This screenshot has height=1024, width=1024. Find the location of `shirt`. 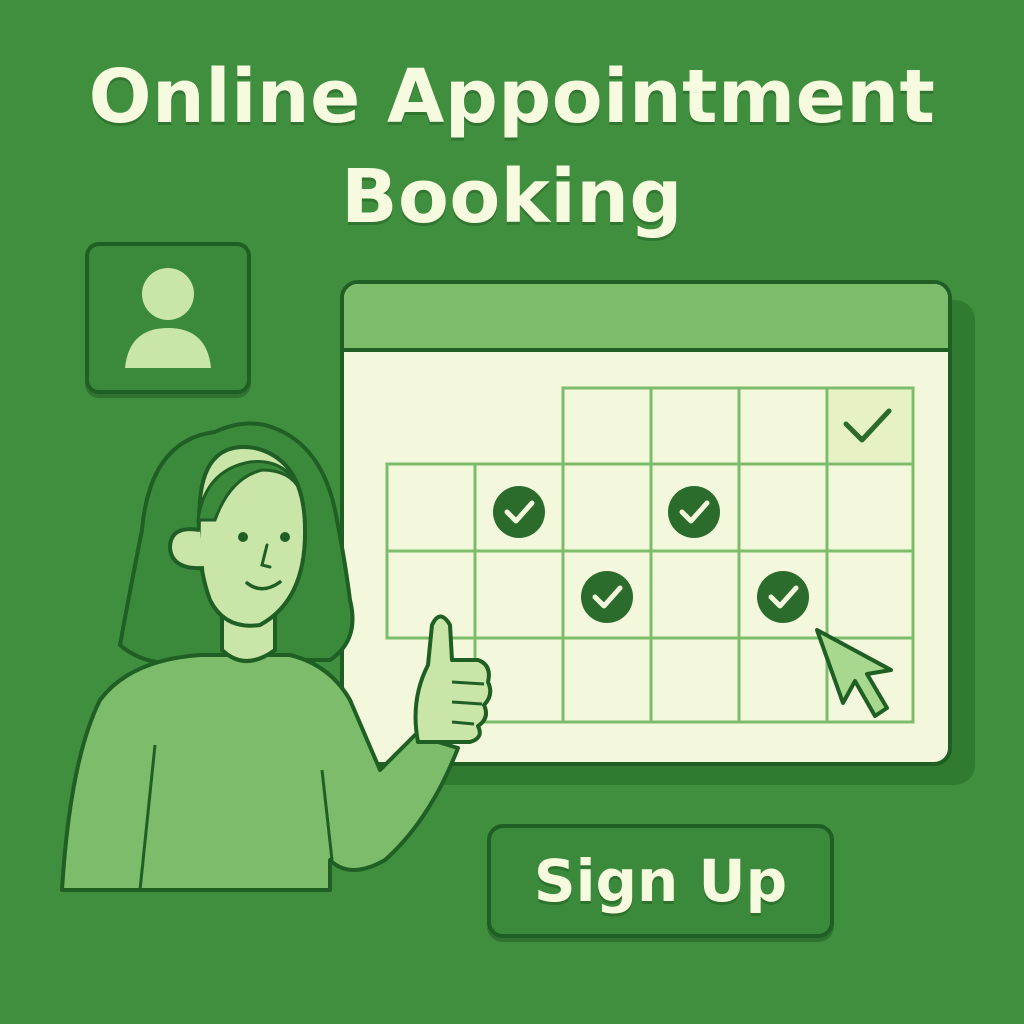

shirt is located at coordinates (260, 772).